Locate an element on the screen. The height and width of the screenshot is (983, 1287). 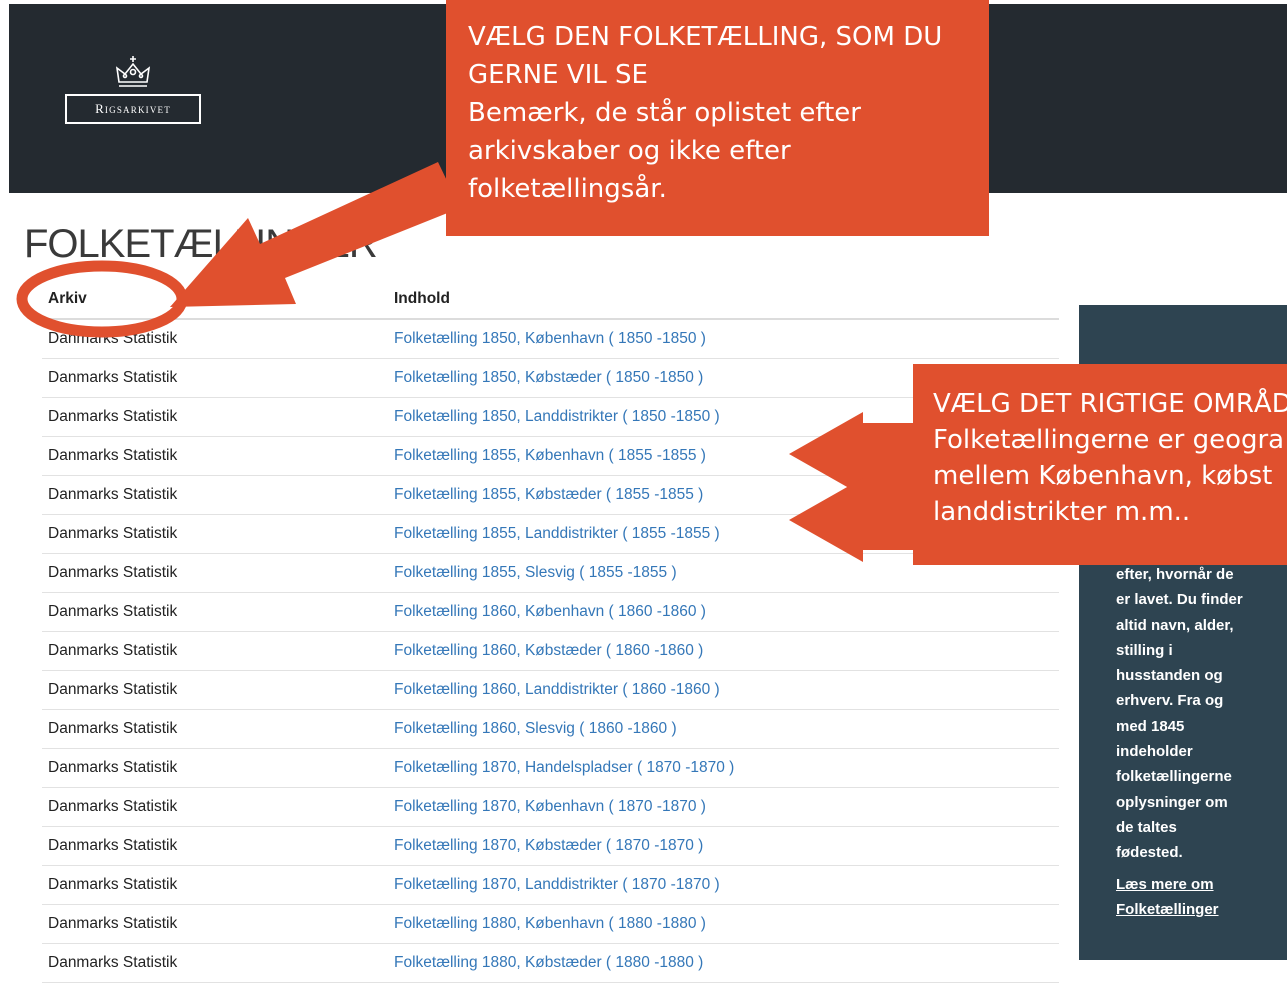
table-header-row: Arkiv Indhold is located at coordinates (550, 300).